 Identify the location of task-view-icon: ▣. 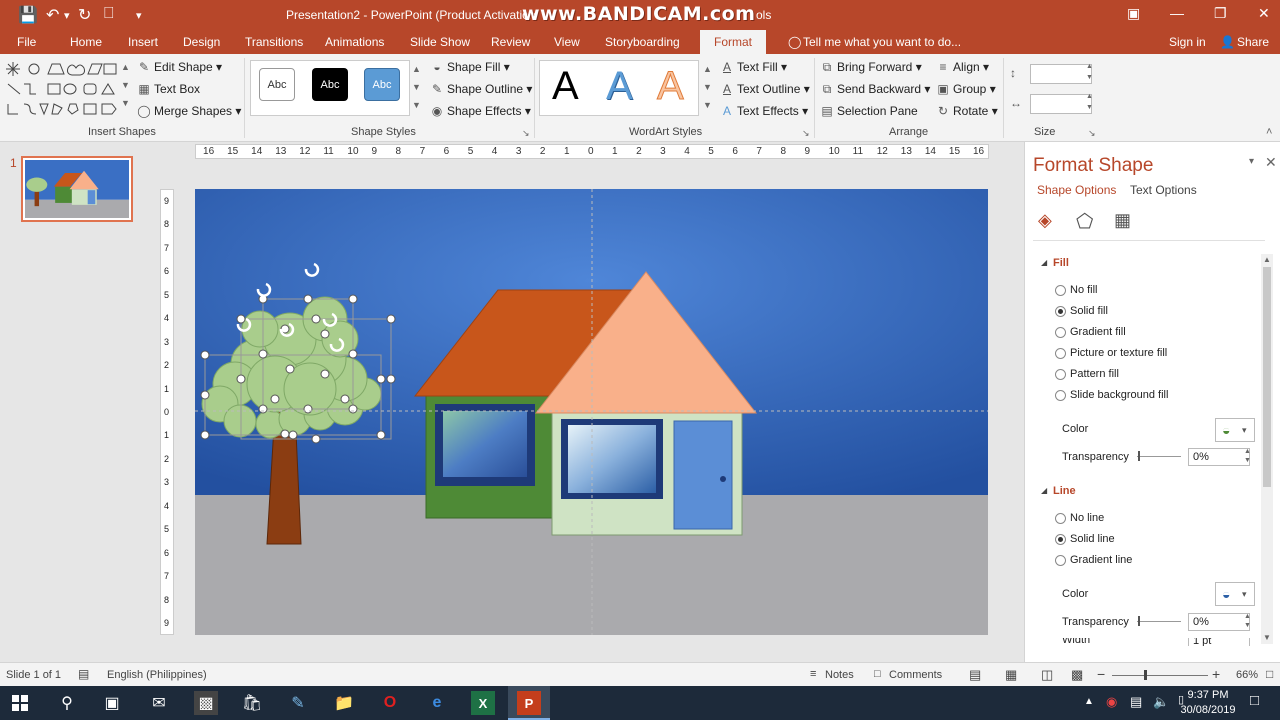
(112, 703).